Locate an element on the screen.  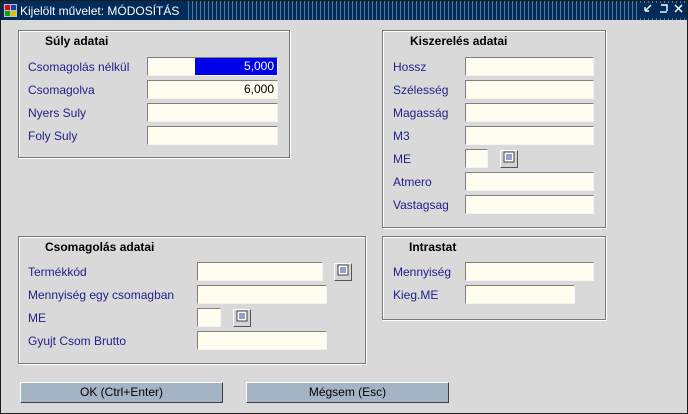
minimize-icon is located at coordinates (648, 10).